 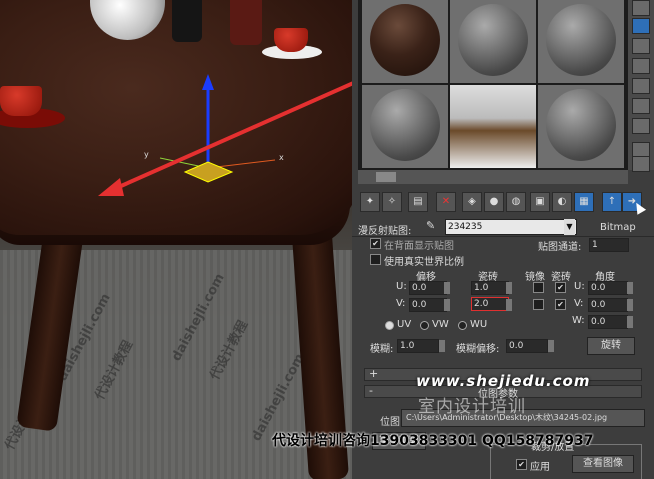 I want to click on site-cn-overlay: 室内设计培训, so click(x=472, y=407).